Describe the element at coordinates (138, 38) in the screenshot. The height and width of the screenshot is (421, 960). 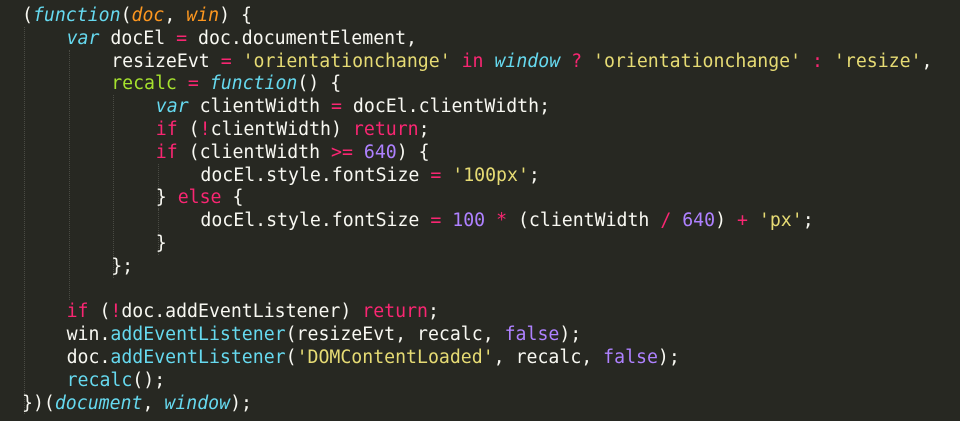
I see `code-token: docEl` at that location.